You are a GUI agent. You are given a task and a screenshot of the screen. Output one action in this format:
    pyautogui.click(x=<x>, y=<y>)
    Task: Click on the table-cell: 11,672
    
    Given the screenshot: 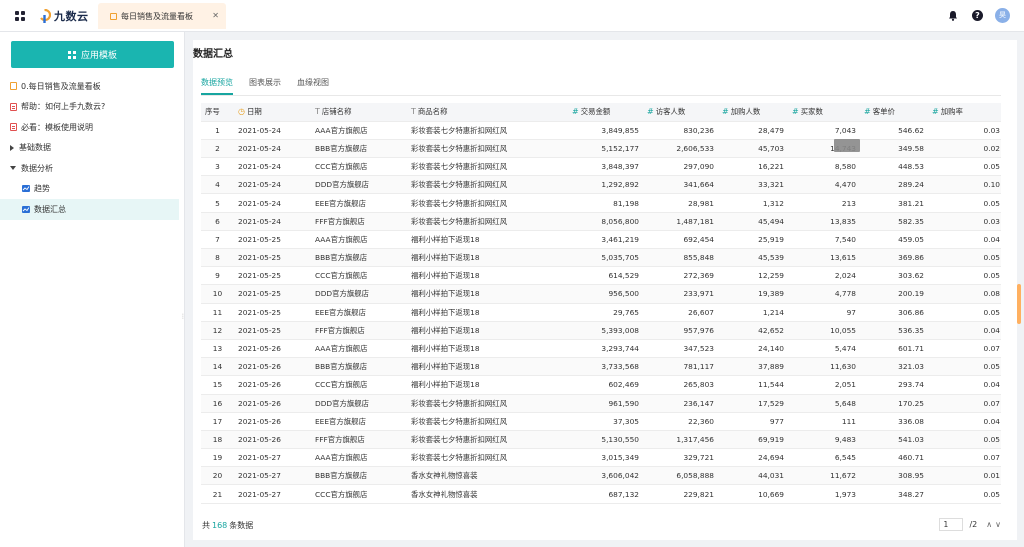 What is the action you would take?
    pyautogui.click(x=824, y=476)
    